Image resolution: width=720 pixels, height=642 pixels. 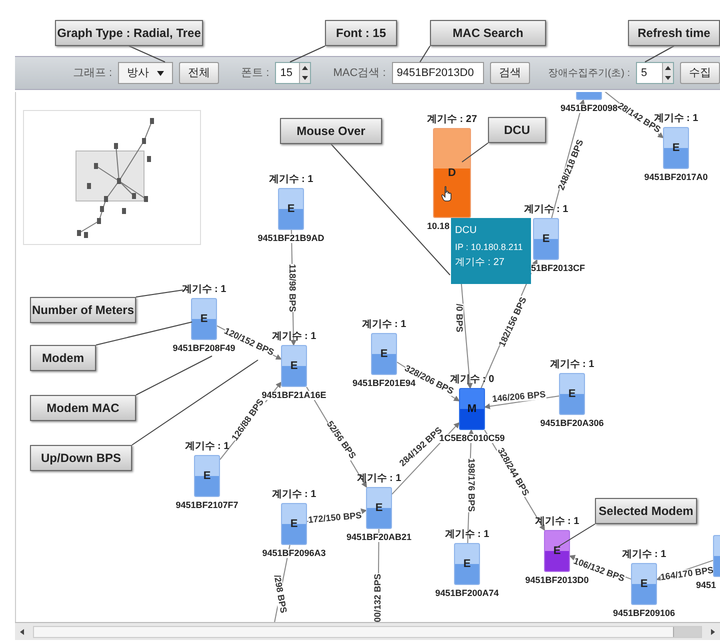 I want to click on tooltip-count: 계기수 : 27, so click(x=480, y=263).